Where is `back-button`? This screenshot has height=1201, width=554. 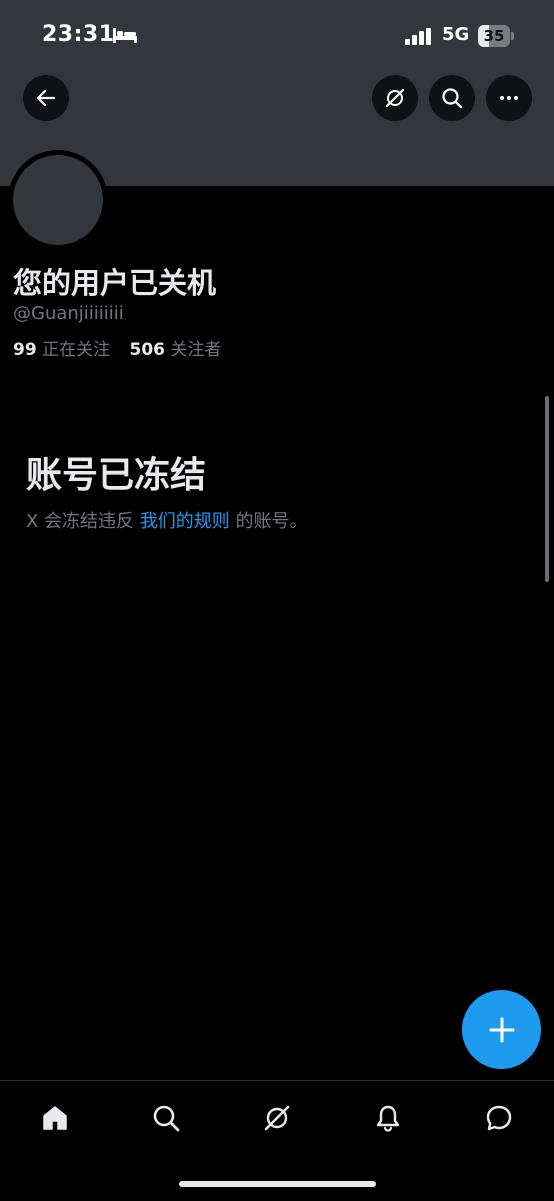 back-button is located at coordinates (46, 98).